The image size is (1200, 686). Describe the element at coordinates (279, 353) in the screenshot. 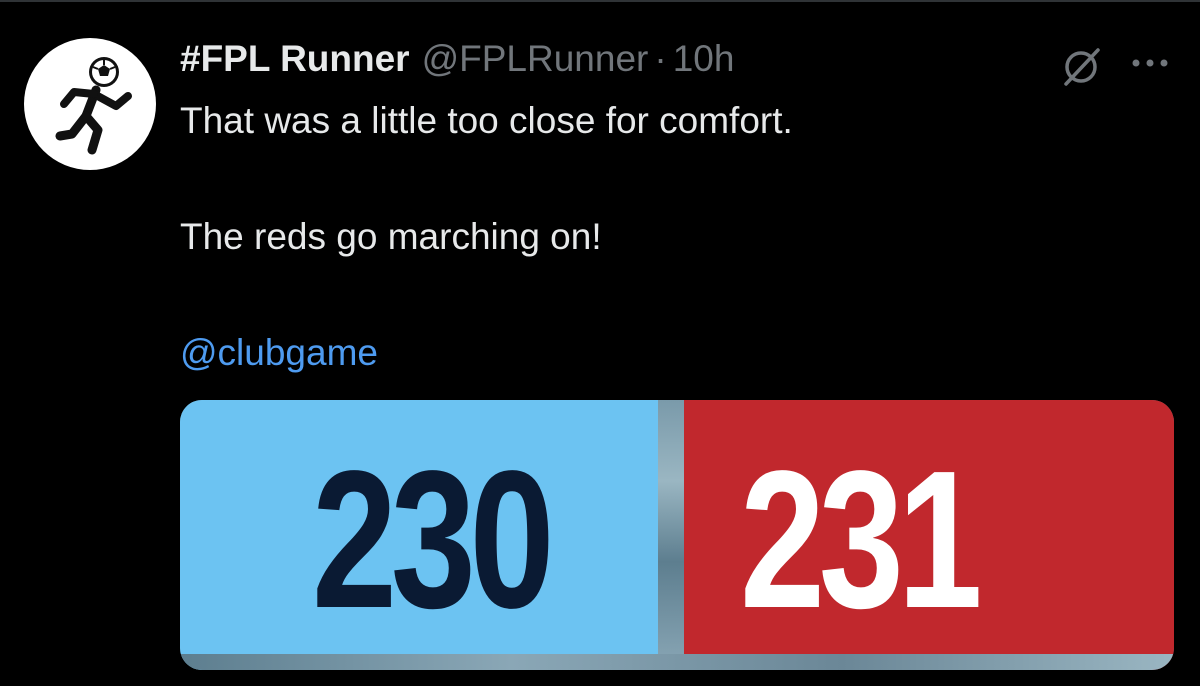

I see `mention-link: @clubgame` at that location.